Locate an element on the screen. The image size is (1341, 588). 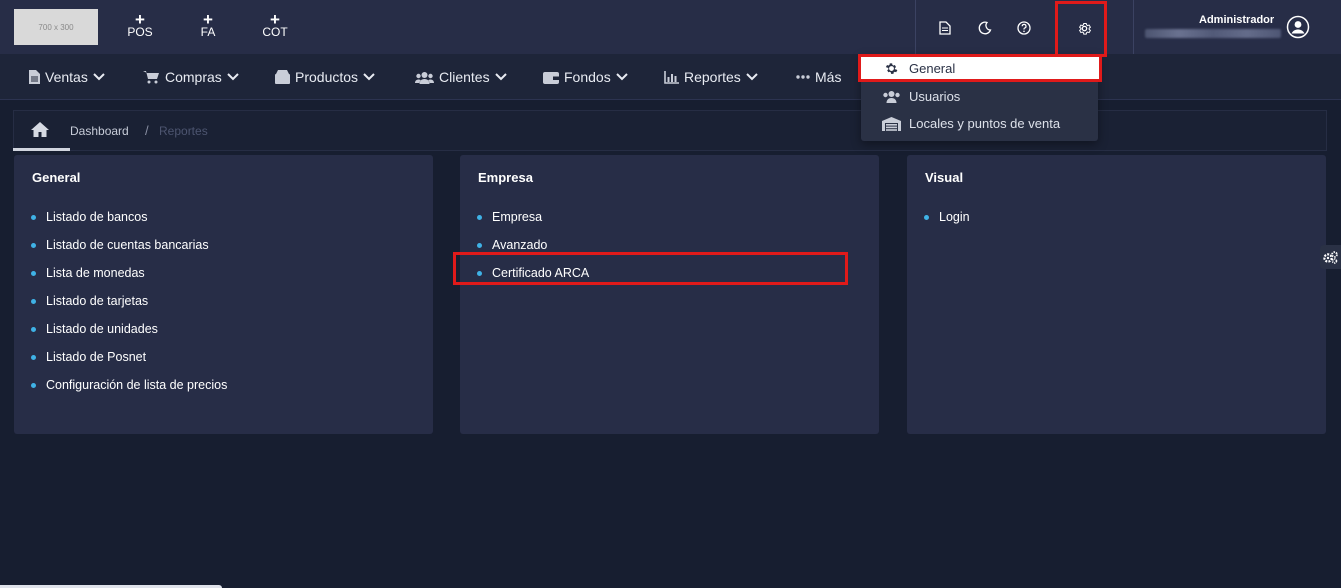
cart-icon is located at coordinates (151, 77).